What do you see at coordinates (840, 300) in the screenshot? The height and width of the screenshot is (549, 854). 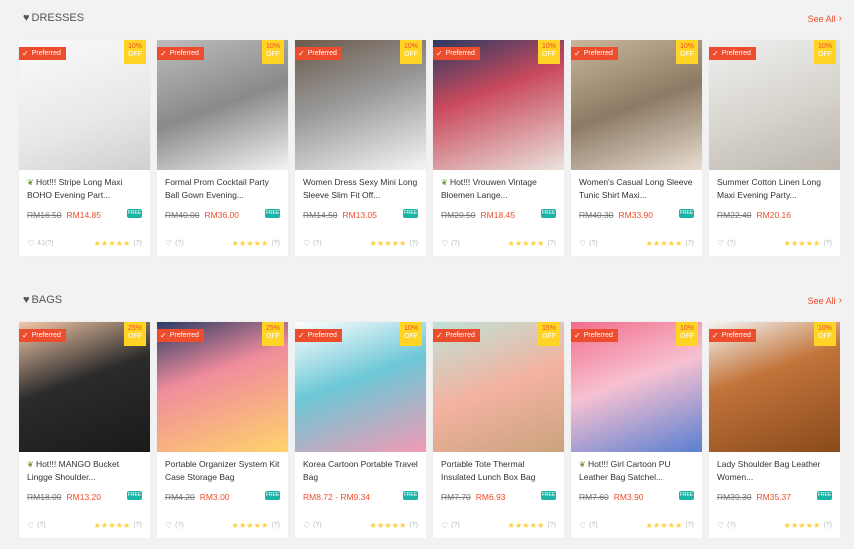 I see `chevron-right-icon: ›` at bounding box center [840, 300].